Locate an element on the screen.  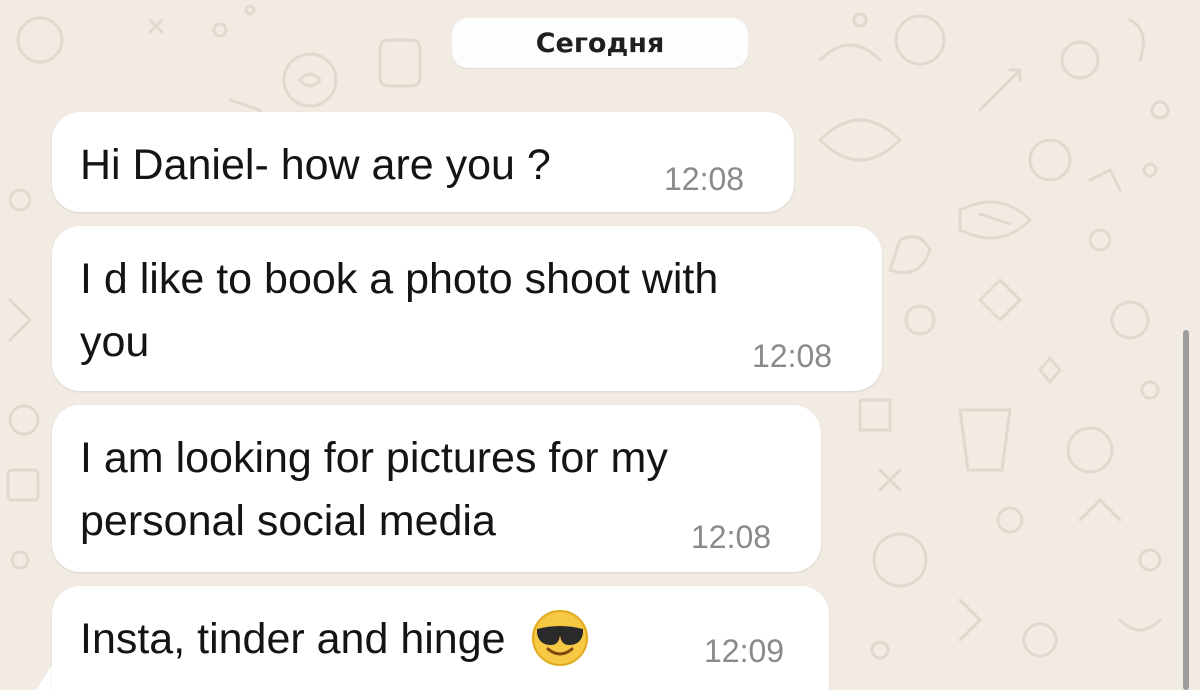
message-text: Insta, tinder and hinge is located at coordinates (334, 639).